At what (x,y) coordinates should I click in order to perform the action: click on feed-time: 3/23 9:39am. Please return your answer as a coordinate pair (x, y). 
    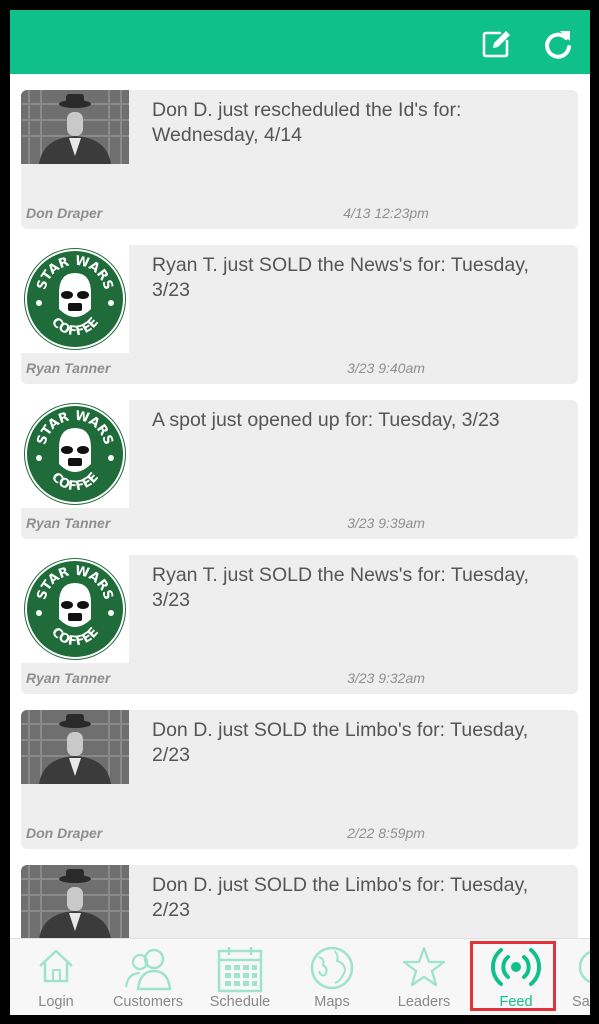
    Looking at the image, I should click on (386, 523).